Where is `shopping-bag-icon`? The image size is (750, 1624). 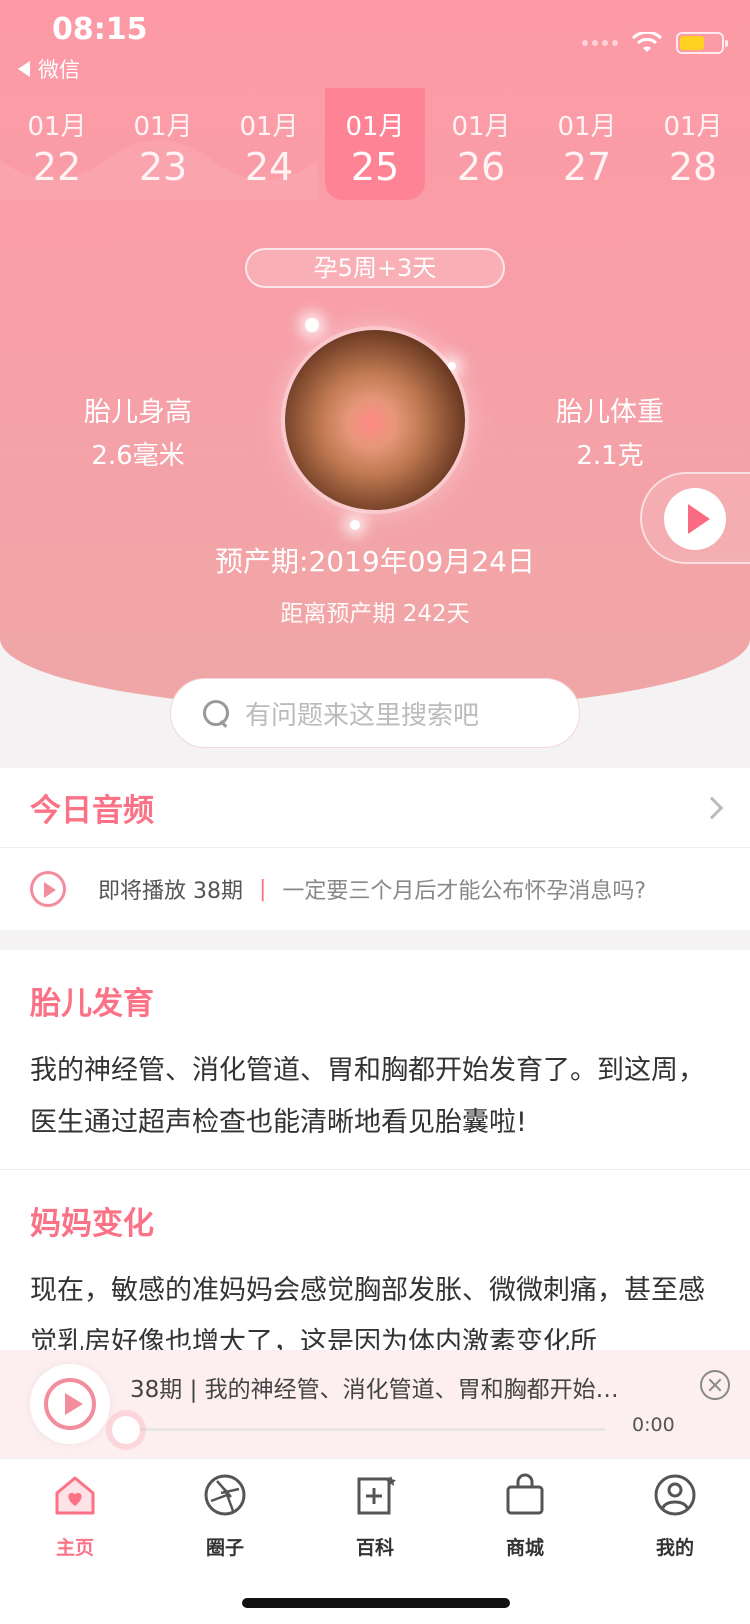 shopping-bag-icon is located at coordinates (525, 1494).